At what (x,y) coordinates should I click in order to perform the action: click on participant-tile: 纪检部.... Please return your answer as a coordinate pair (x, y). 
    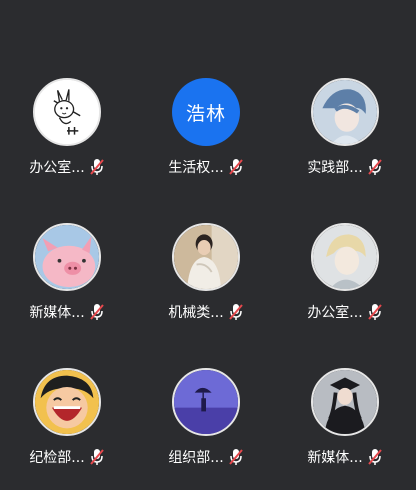
    Looking at the image, I should click on (67, 428).